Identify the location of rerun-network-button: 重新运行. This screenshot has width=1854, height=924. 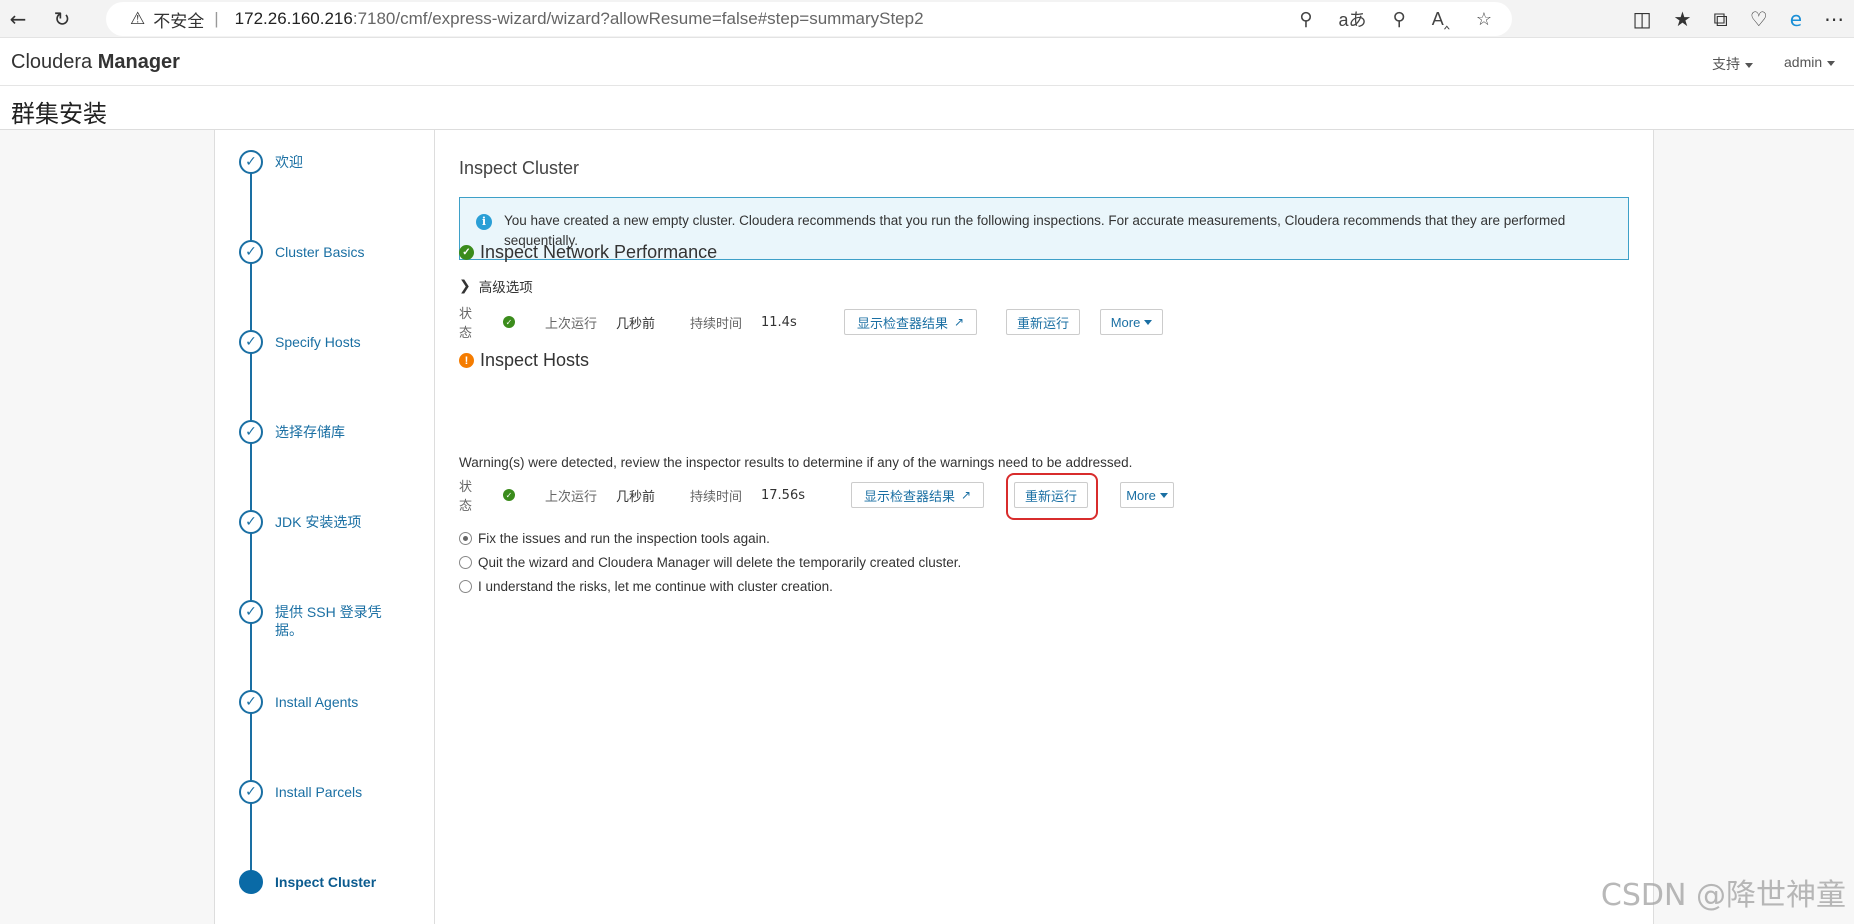
(1043, 322).